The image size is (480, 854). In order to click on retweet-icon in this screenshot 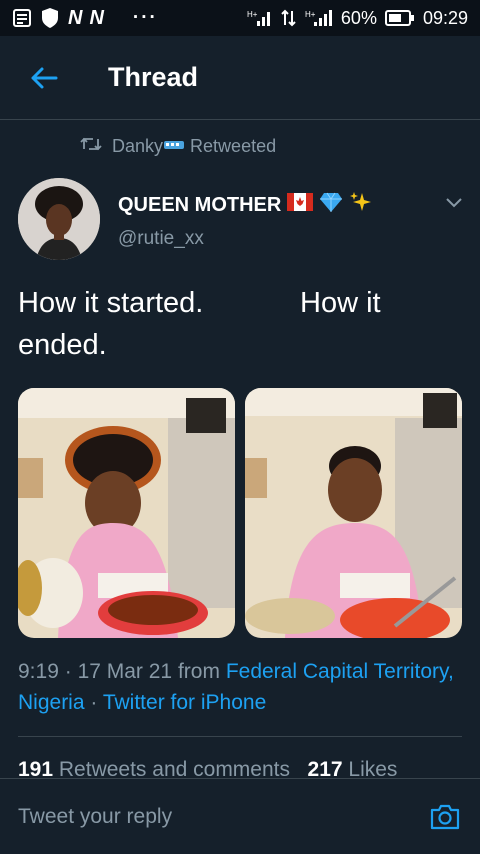, I will do `click(91, 146)`.